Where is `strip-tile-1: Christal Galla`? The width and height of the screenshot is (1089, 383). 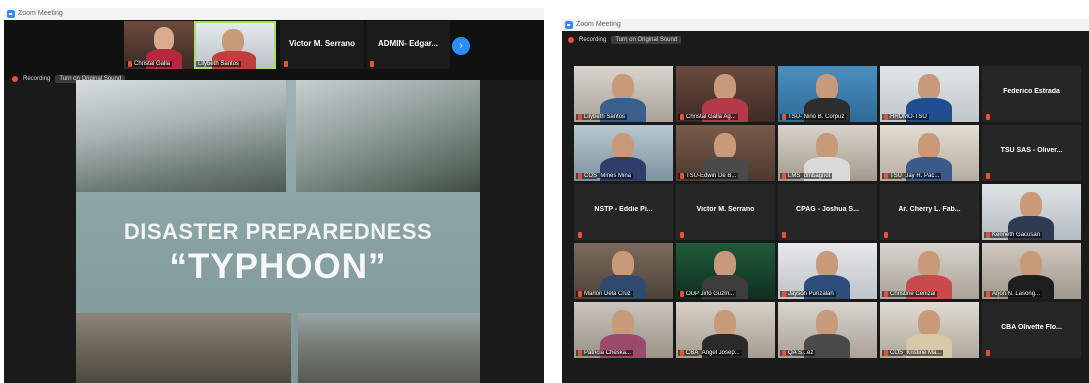
strip-tile-1: Christal Galla is located at coordinates (164, 45).